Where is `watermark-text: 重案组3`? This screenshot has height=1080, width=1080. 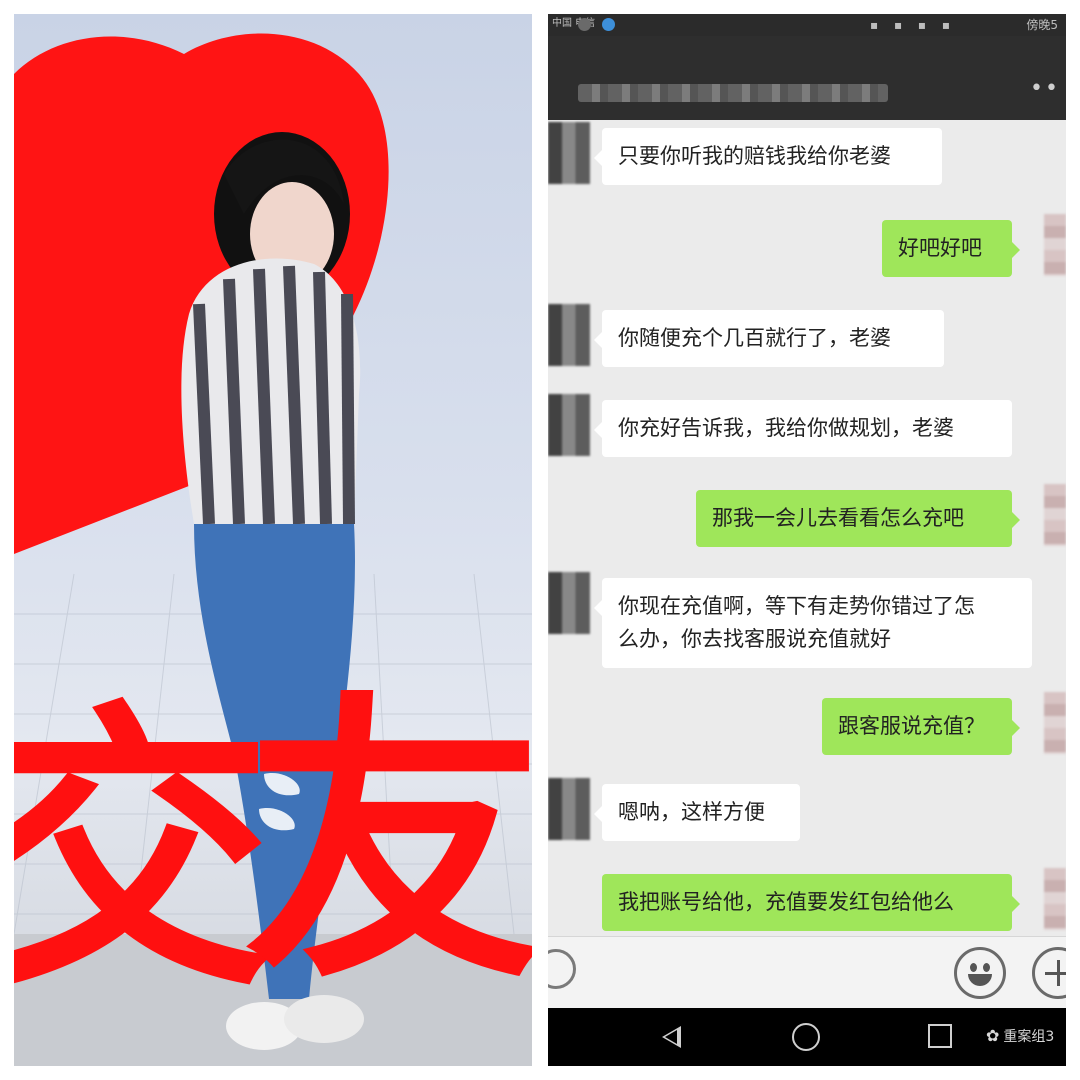
watermark-text: 重案组3 is located at coordinates (1029, 1037).